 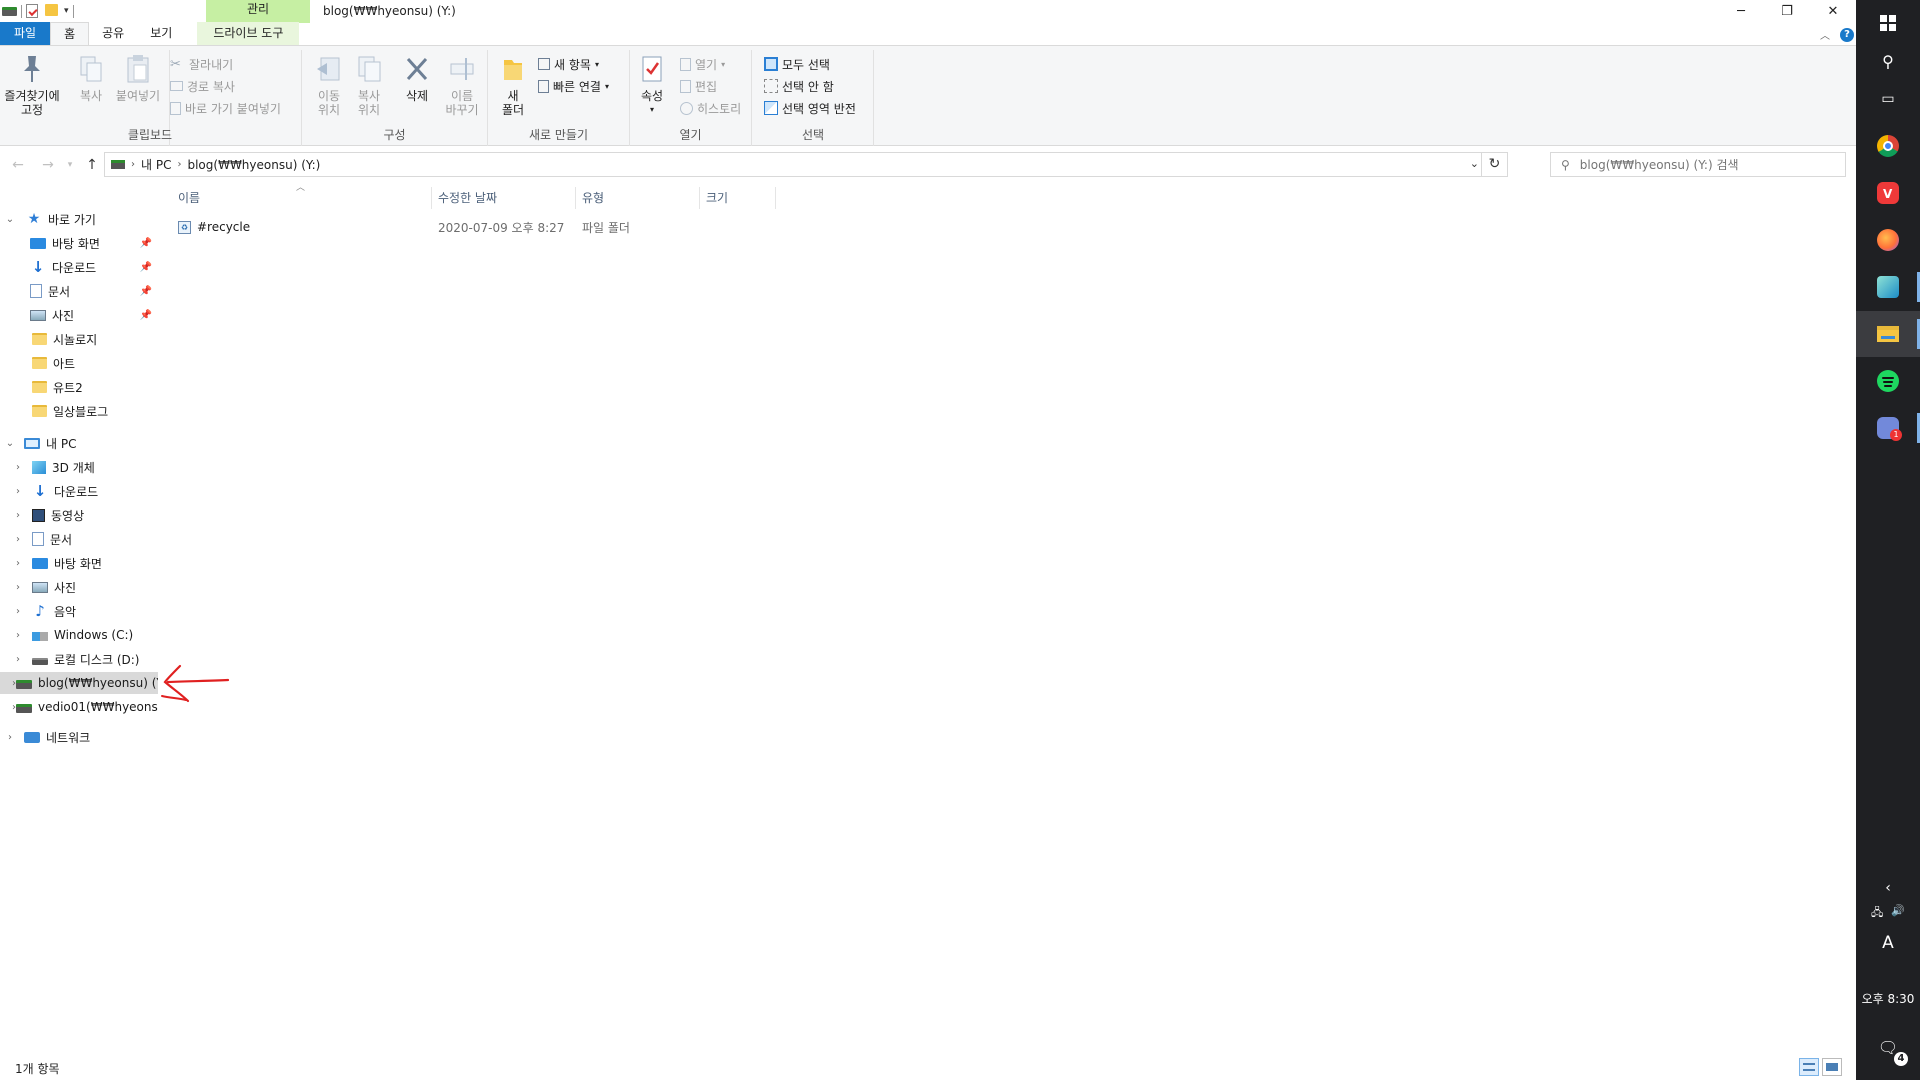 I want to click on taskbar-app-spotify, so click(x=1888, y=381).